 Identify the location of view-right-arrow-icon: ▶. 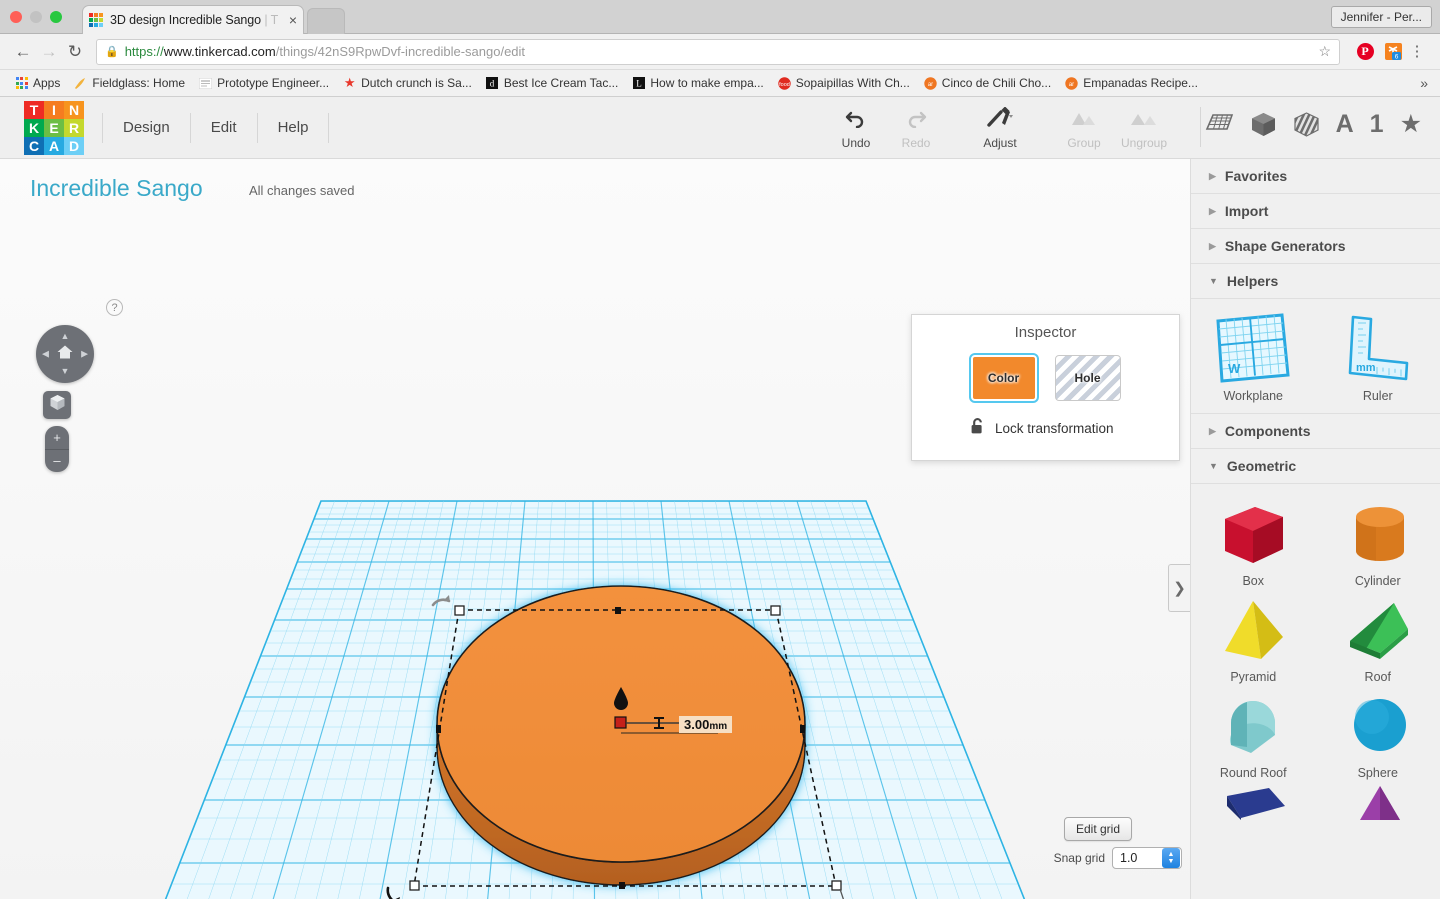
(84, 354).